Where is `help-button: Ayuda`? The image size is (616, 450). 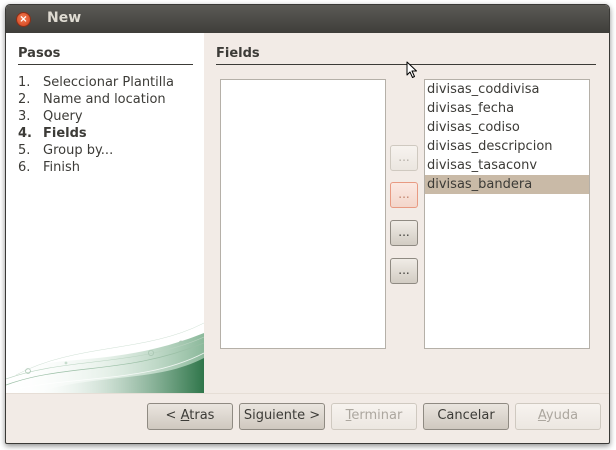
help-button: Ayuda is located at coordinates (558, 416).